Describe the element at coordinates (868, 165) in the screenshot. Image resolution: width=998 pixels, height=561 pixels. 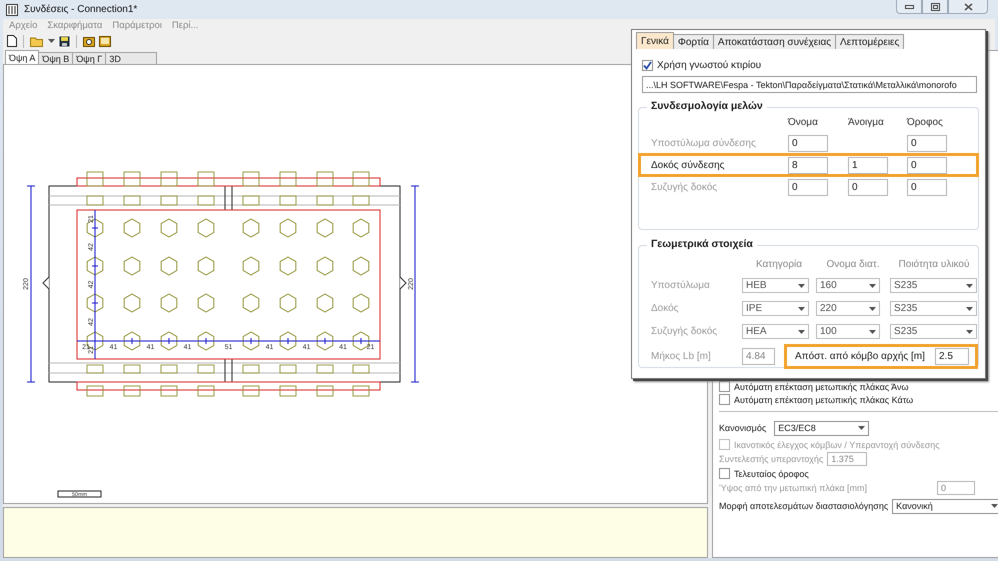
I see `opening-field: 1` at that location.